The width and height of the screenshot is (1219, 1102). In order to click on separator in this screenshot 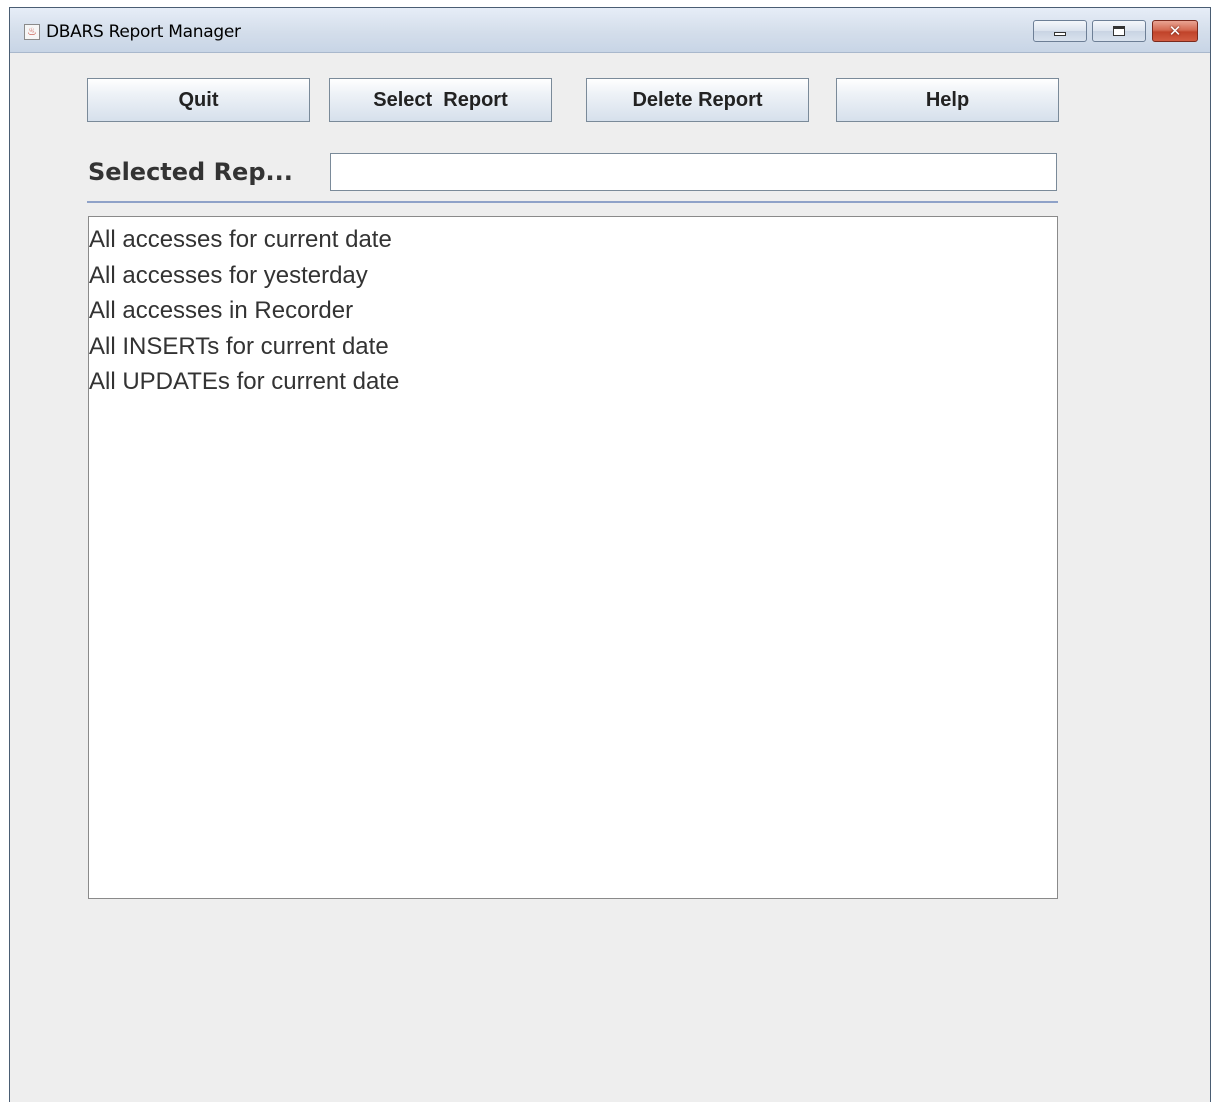, I will do `click(572, 202)`.